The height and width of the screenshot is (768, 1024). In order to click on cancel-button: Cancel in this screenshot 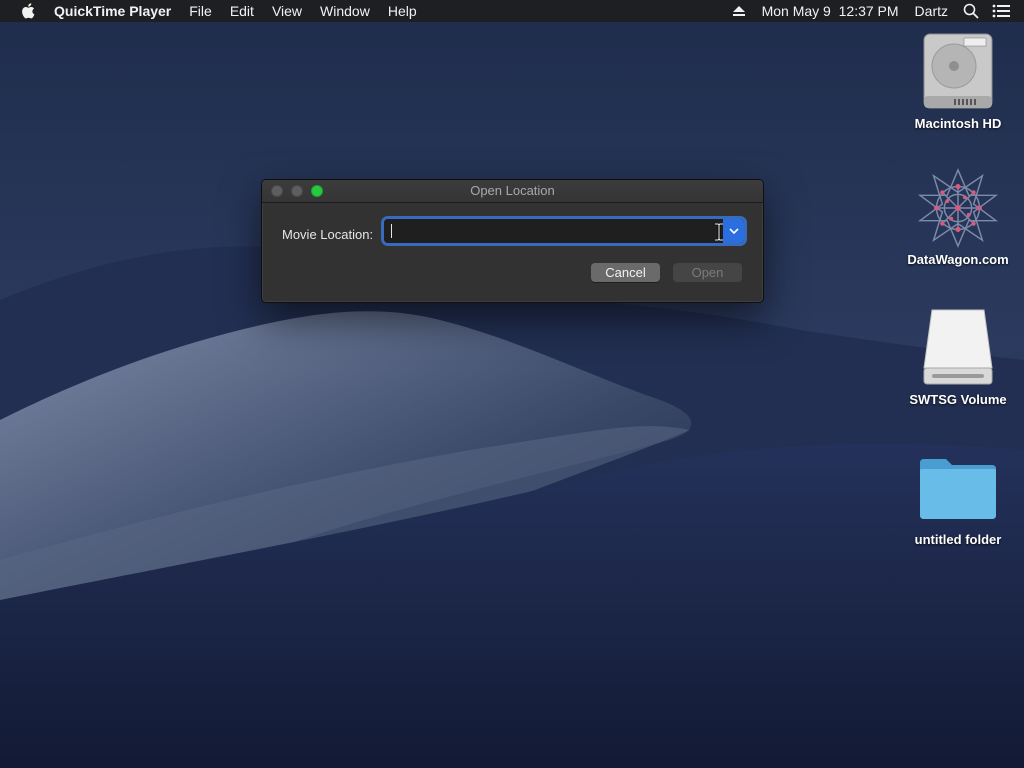, I will do `click(625, 272)`.